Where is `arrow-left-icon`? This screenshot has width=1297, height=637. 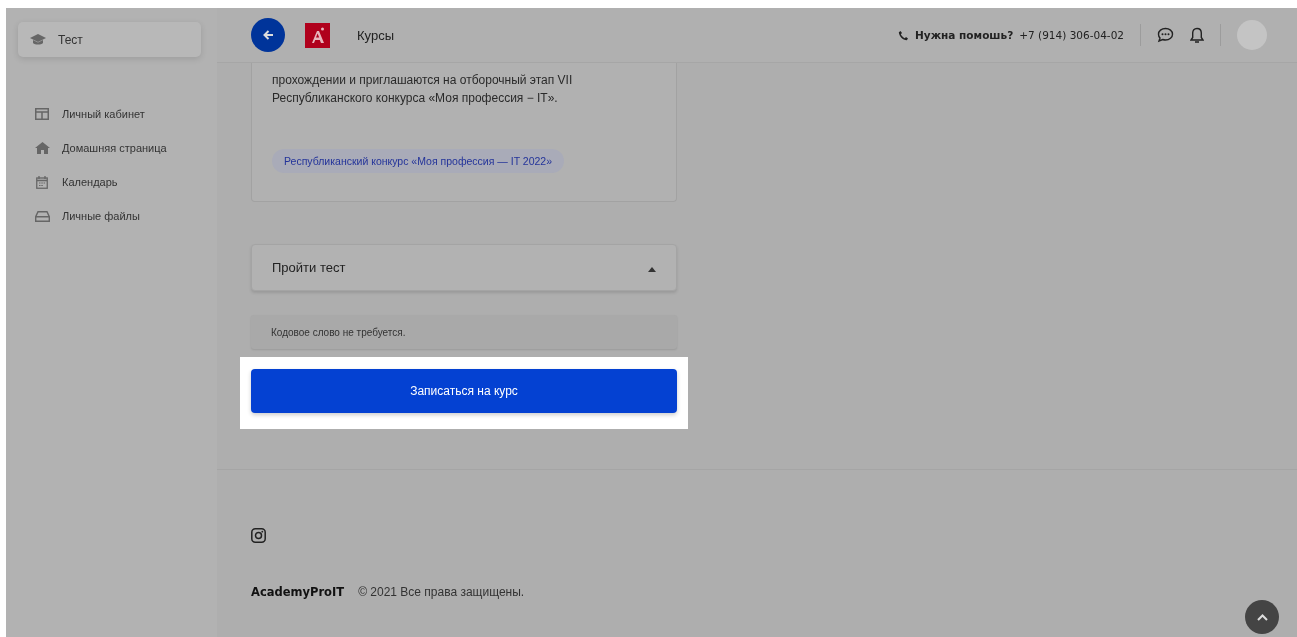 arrow-left-icon is located at coordinates (268, 35).